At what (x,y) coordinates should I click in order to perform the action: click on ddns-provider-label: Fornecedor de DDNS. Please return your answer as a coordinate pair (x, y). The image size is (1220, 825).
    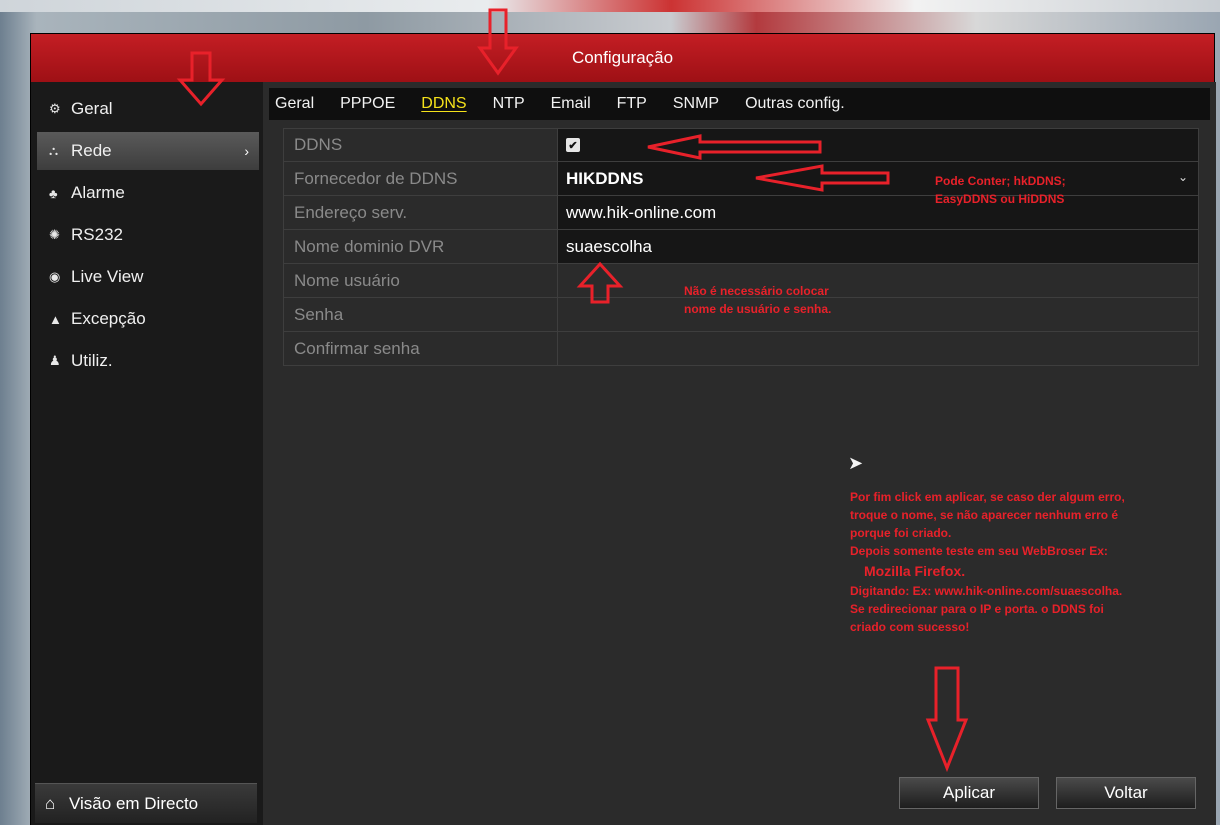
    Looking at the image, I should click on (421, 178).